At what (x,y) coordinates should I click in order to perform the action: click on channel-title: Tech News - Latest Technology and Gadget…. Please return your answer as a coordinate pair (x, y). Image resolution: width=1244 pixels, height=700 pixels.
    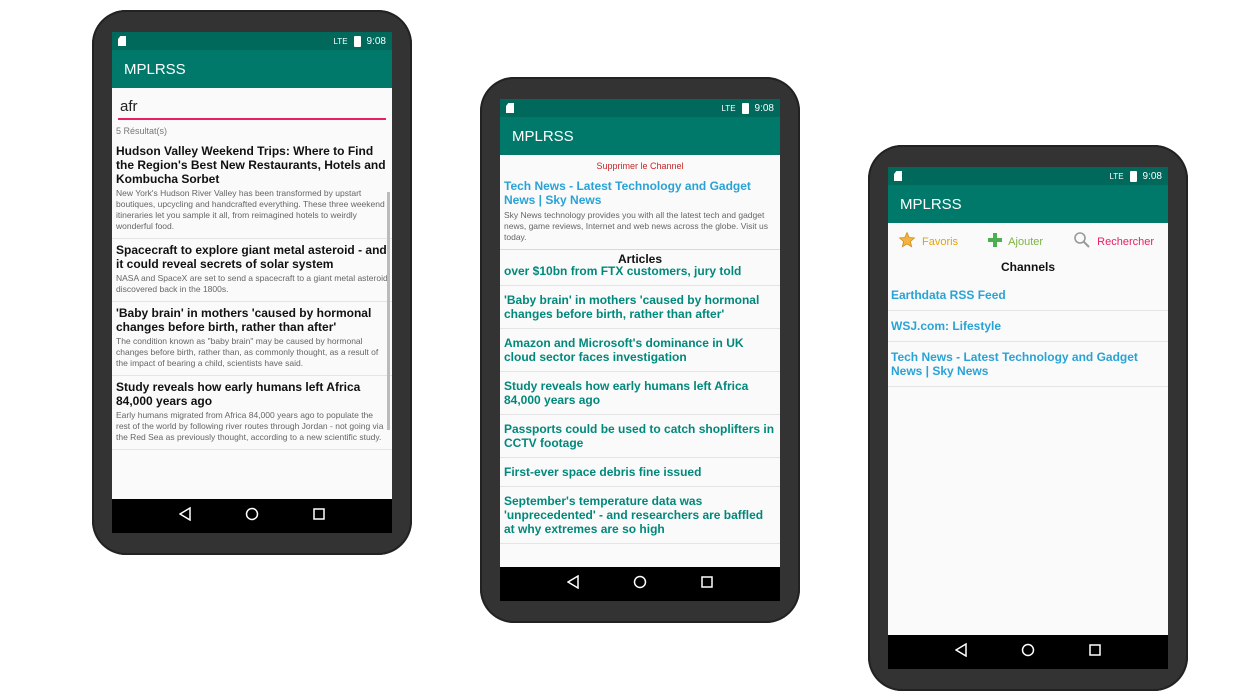
    Looking at the image, I should click on (627, 193).